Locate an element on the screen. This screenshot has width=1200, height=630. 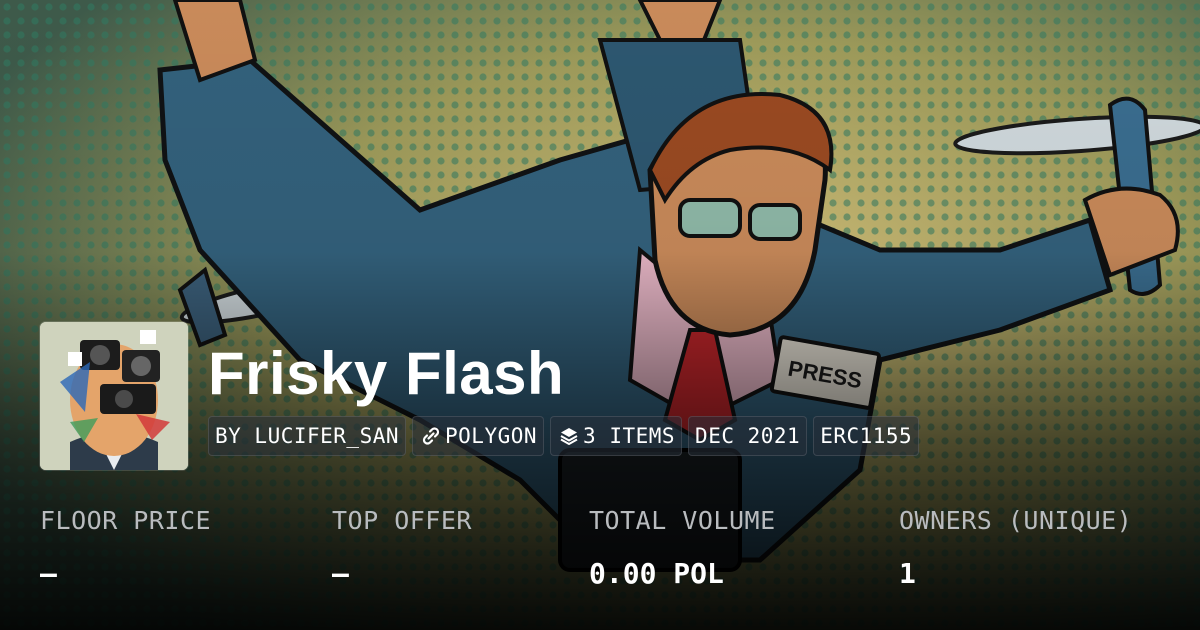
link-icon is located at coordinates (431, 436).